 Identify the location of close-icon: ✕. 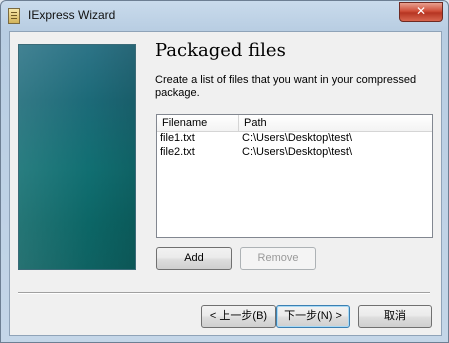
(421, 11).